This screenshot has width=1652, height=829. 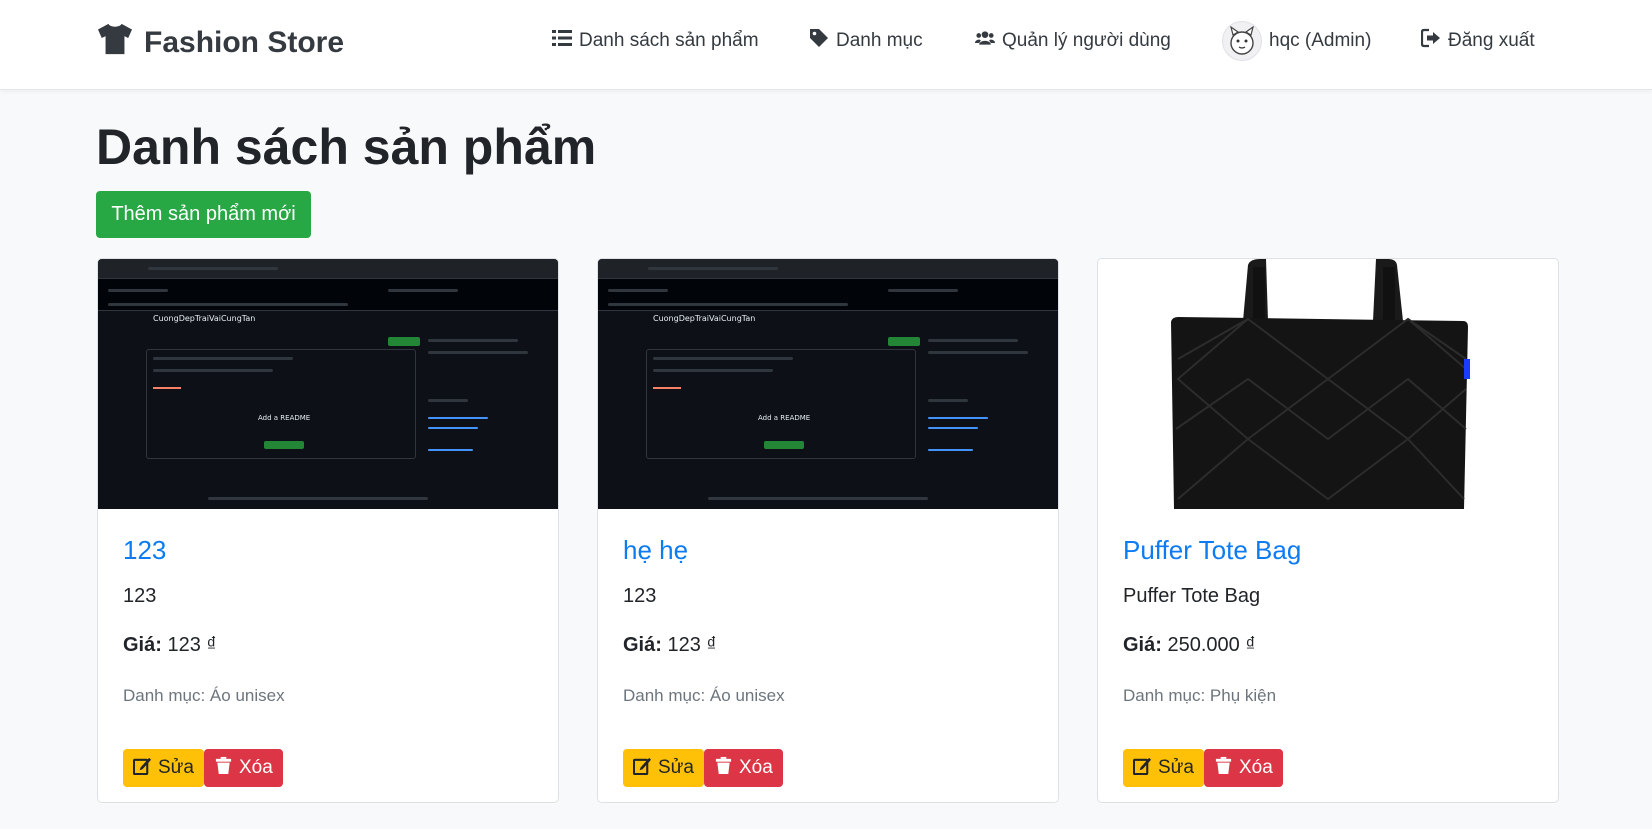 What do you see at coordinates (819, 41) in the screenshot?
I see `tag-icon` at bounding box center [819, 41].